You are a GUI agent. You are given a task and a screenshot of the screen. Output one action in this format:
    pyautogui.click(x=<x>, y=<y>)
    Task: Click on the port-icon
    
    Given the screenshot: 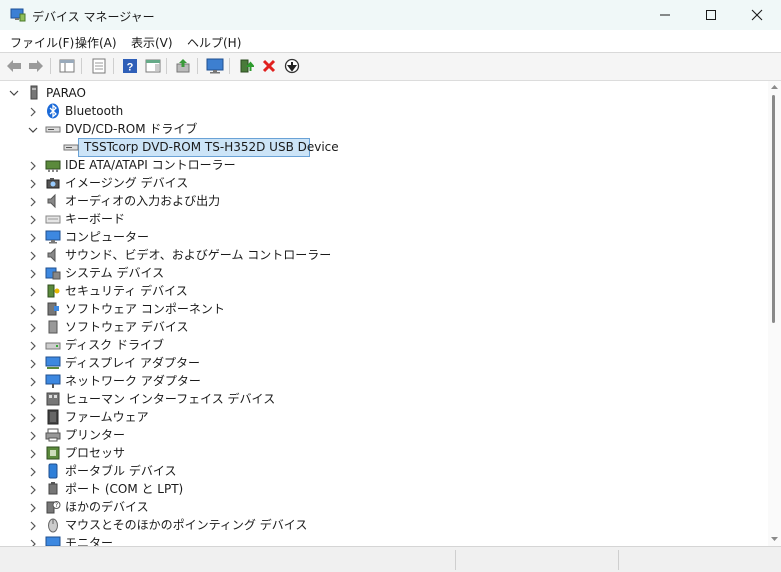 What is the action you would take?
    pyautogui.click(x=53, y=488)
    